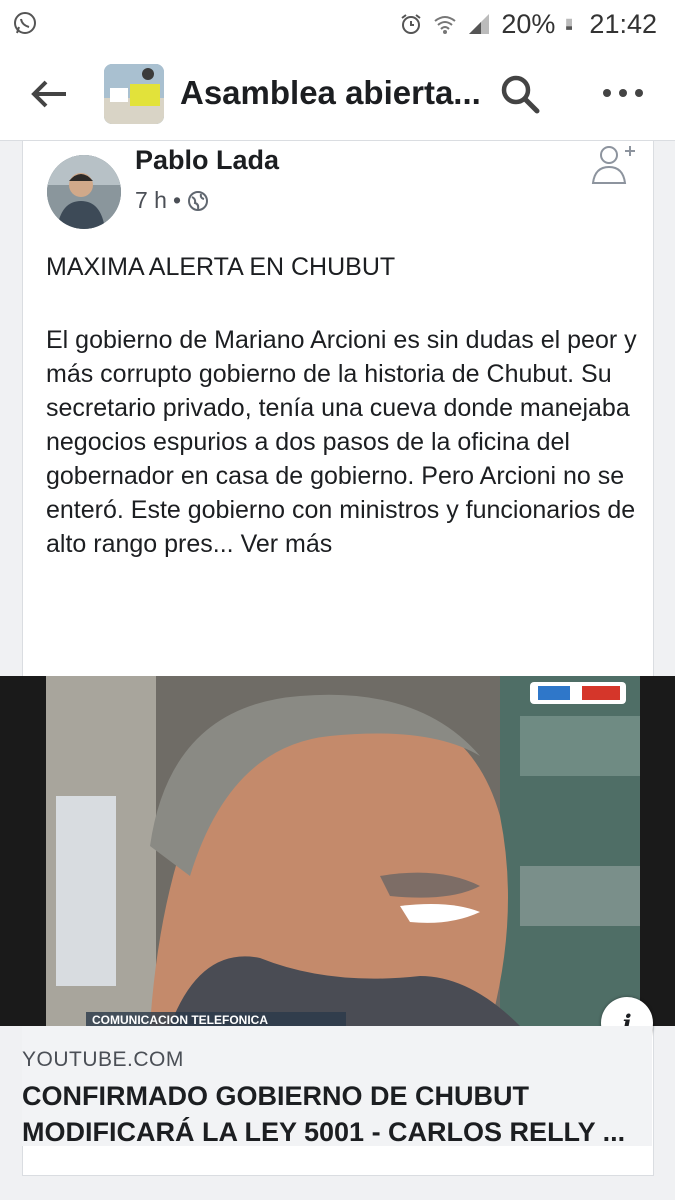 The image size is (675, 1200). What do you see at coordinates (134, 94) in the screenshot?
I see `group-thumbnail` at bounding box center [134, 94].